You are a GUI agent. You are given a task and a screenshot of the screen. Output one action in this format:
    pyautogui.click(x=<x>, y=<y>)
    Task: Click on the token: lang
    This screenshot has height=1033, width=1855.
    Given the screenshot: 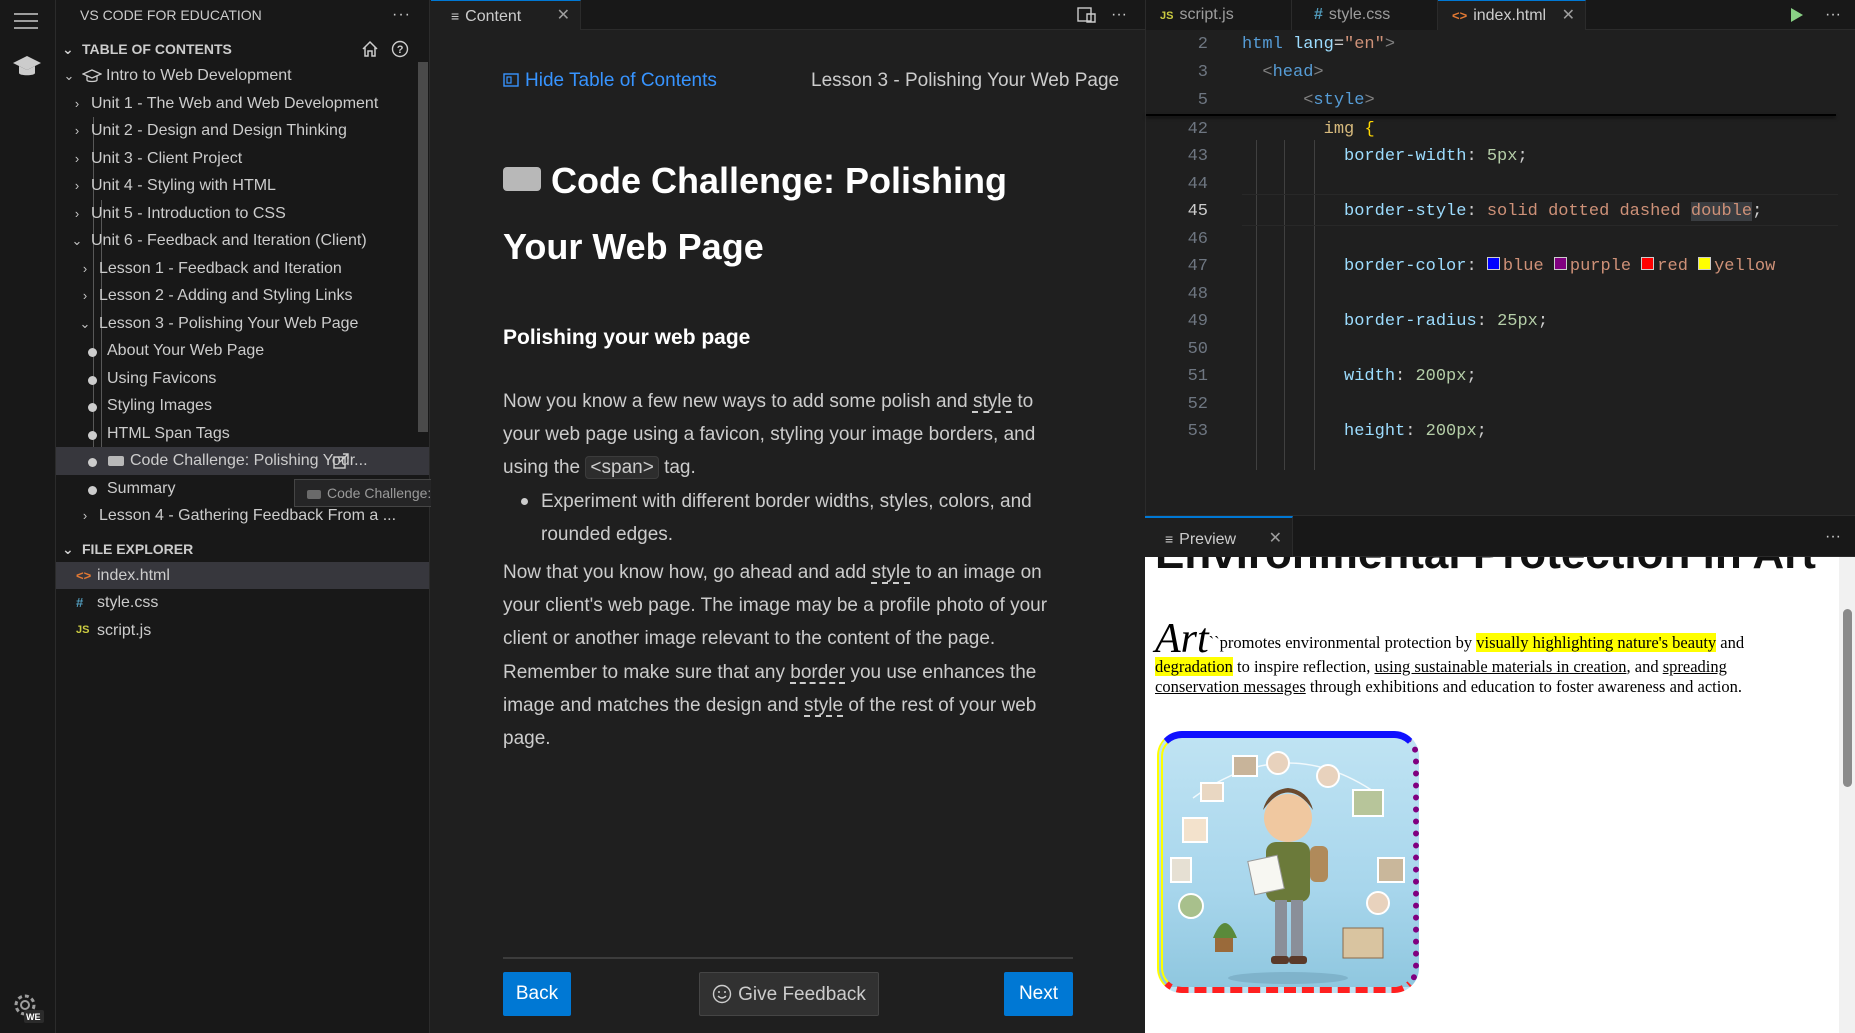 What is the action you would take?
    pyautogui.click(x=1313, y=44)
    